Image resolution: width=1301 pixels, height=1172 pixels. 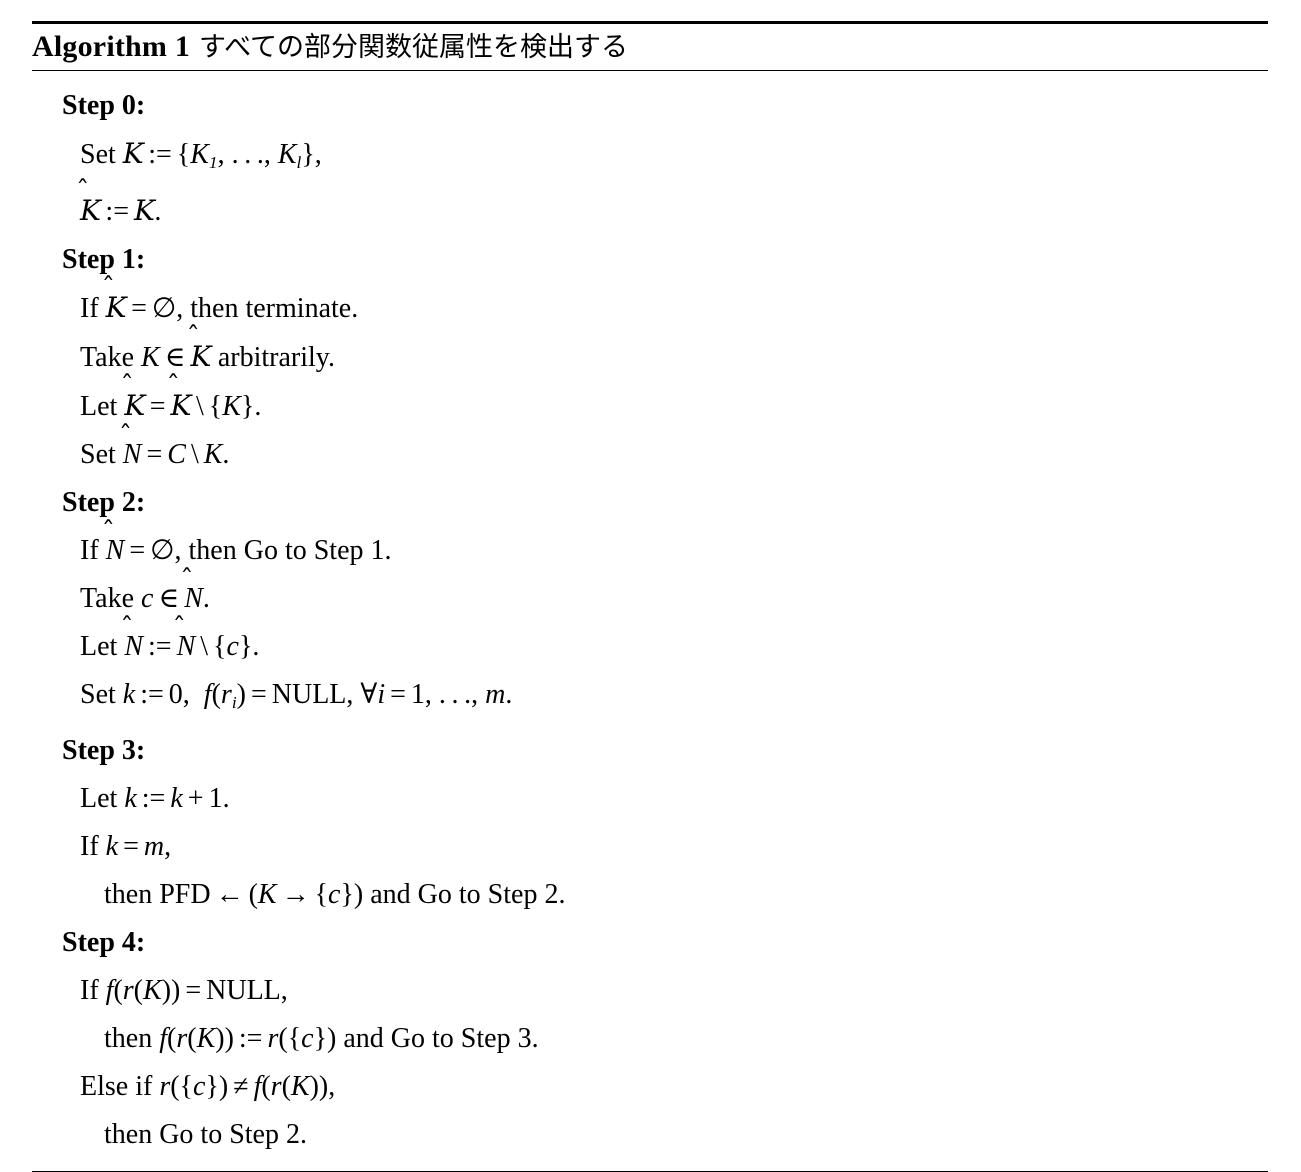 I want to click on step-line-4-0: If f(r(K)) = NULL,, so click(x=184, y=990).